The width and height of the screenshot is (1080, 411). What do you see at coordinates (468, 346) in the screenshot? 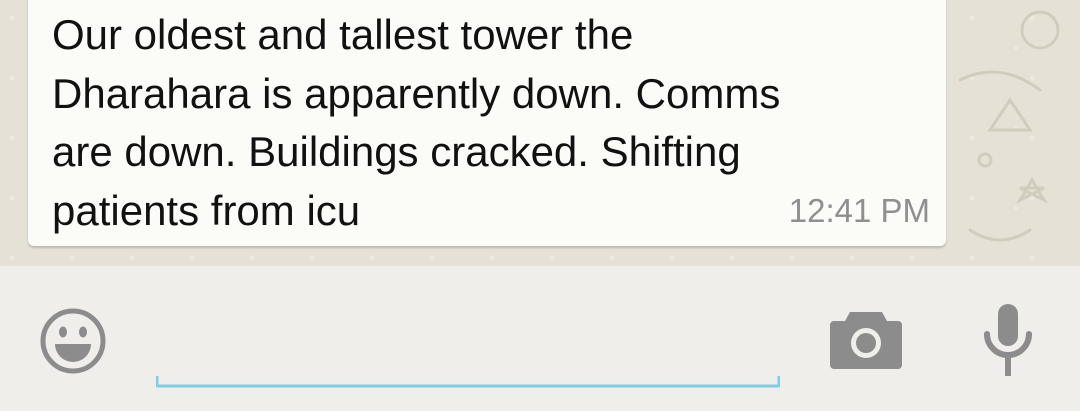
I see `message-input` at bounding box center [468, 346].